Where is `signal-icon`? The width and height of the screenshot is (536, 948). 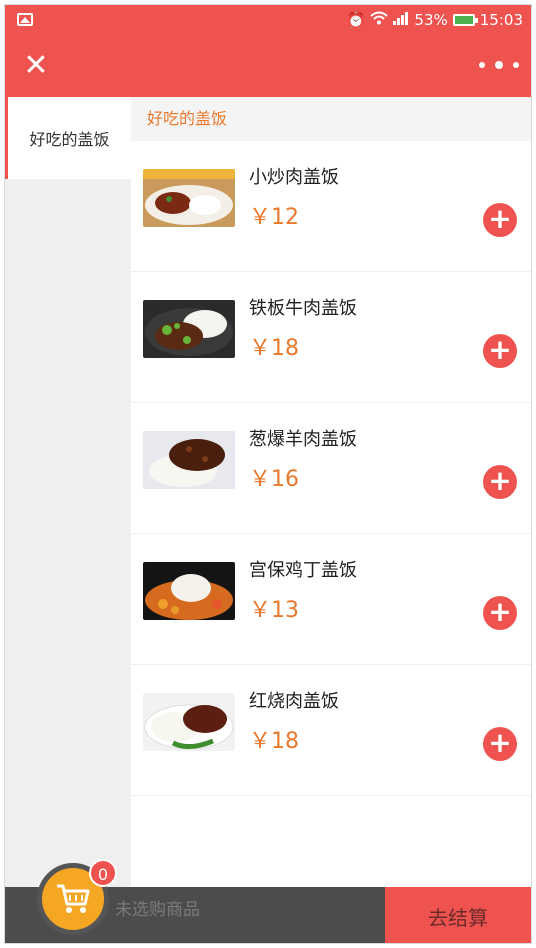
signal-icon is located at coordinates (401, 20).